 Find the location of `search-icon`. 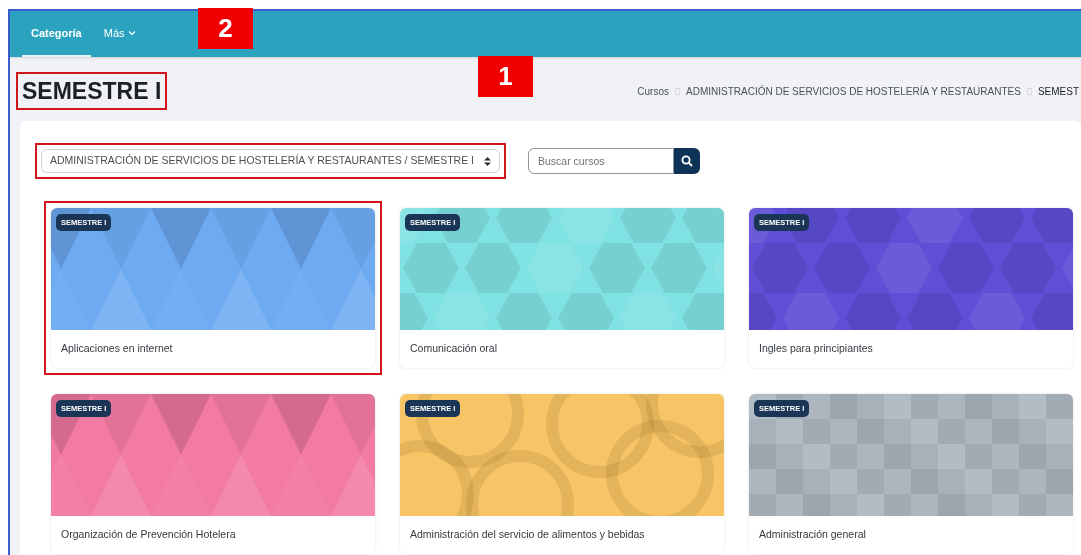

search-icon is located at coordinates (687, 161).